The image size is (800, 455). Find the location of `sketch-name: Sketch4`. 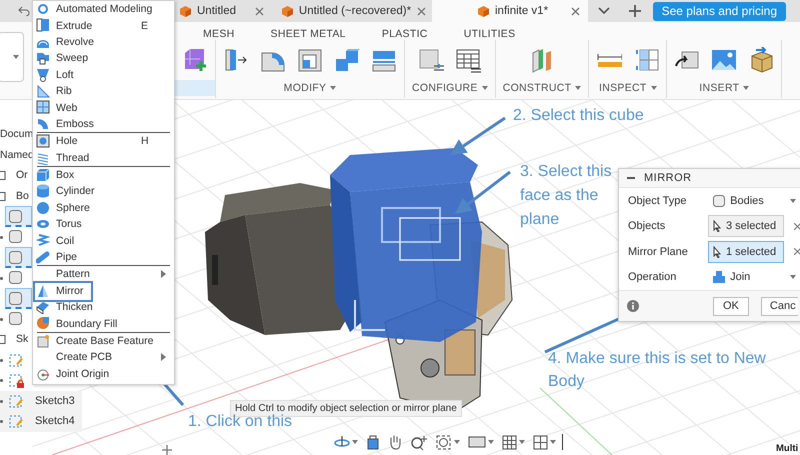

sketch-name: Sketch4 is located at coordinates (55, 421).